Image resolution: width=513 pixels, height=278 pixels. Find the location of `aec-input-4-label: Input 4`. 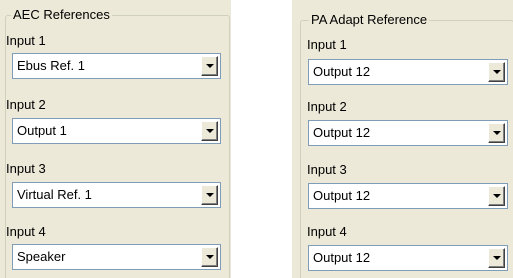

aec-input-4-label: Input 4 is located at coordinates (26, 231).